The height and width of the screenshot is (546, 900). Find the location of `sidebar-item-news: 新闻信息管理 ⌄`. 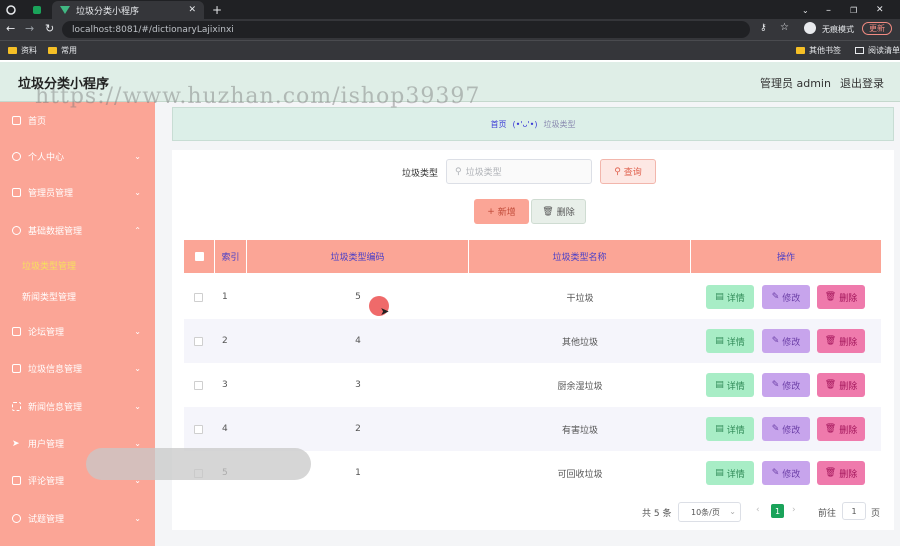

sidebar-item-news: 新闻信息管理 ⌄ is located at coordinates (77, 406).